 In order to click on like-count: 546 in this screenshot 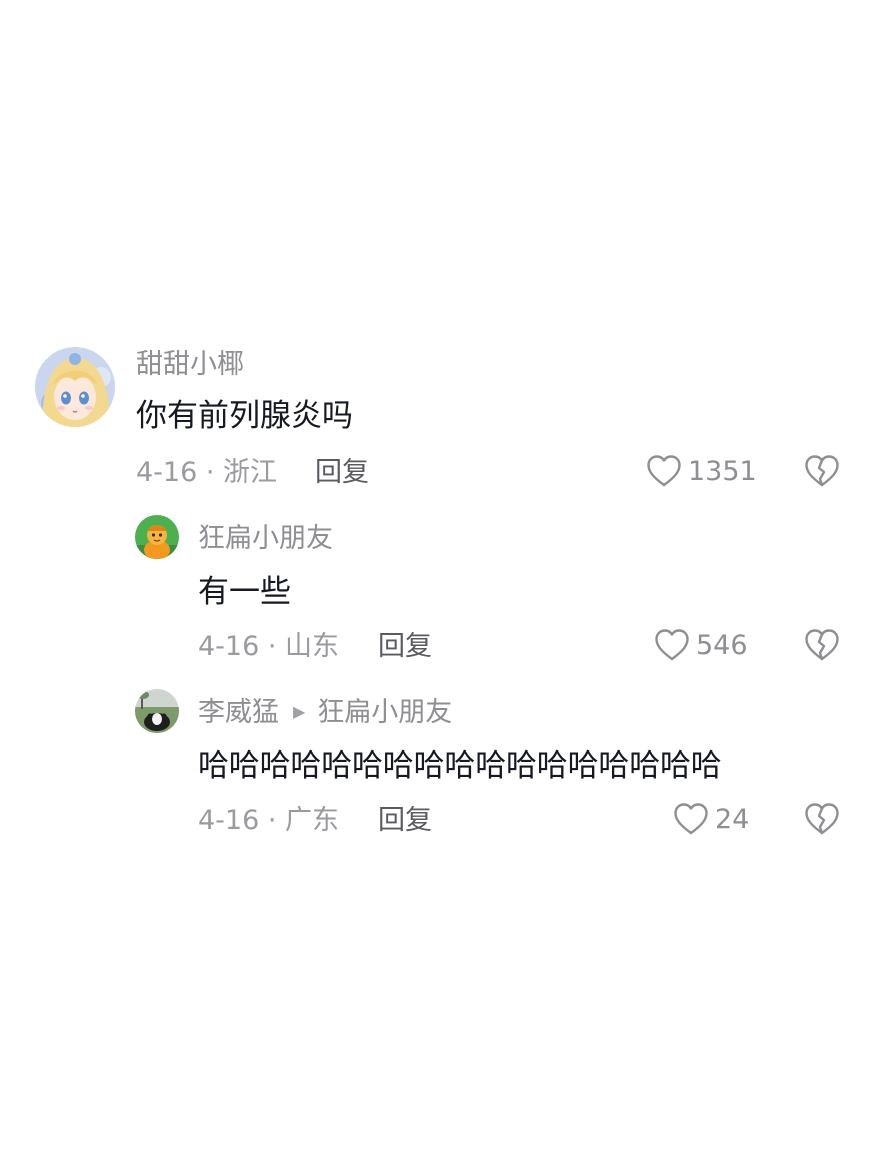, I will do `click(722, 645)`.